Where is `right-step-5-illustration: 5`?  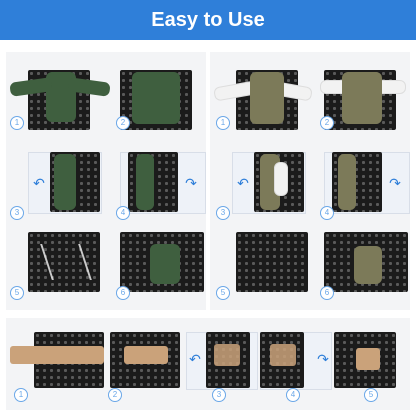 right-step-5-illustration: 5 is located at coordinates (262, 263).